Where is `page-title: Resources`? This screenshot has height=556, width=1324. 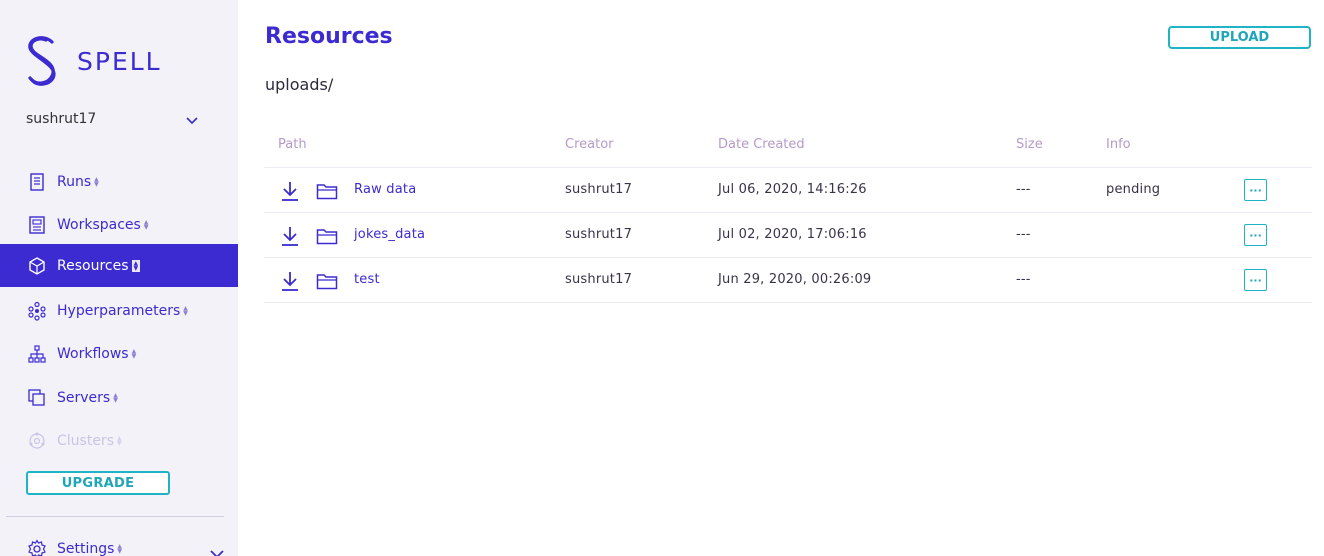 page-title: Resources is located at coordinates (329, 36).